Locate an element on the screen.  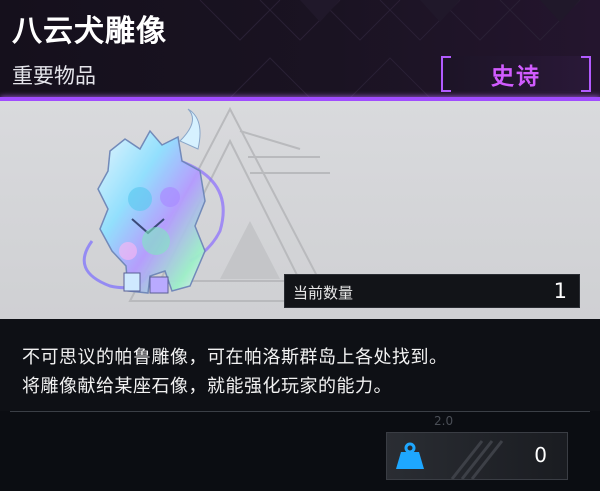
description-line: 将雕像献给某座石像，就能强化玩家的能力。 is located at coordinates (207, 386).